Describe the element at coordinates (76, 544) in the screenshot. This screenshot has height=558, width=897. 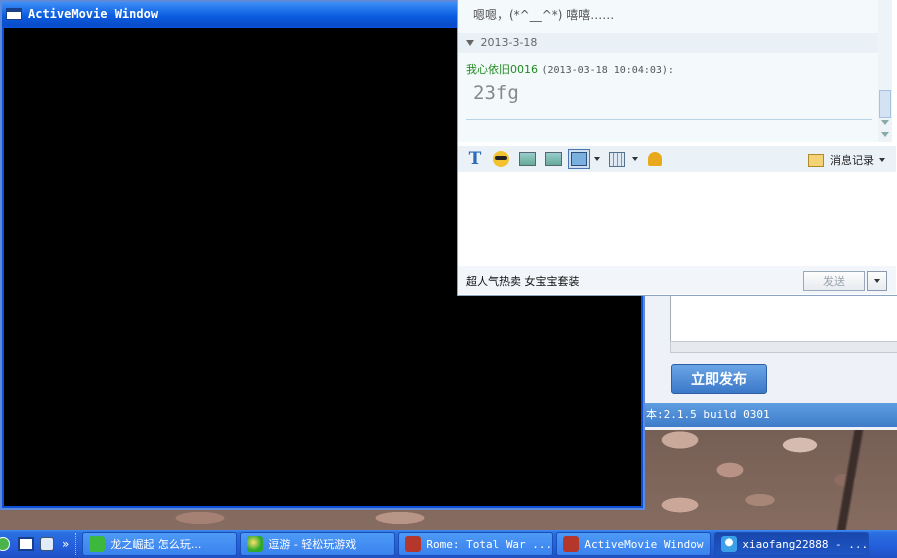
I see `taskbar-separator` at that location.